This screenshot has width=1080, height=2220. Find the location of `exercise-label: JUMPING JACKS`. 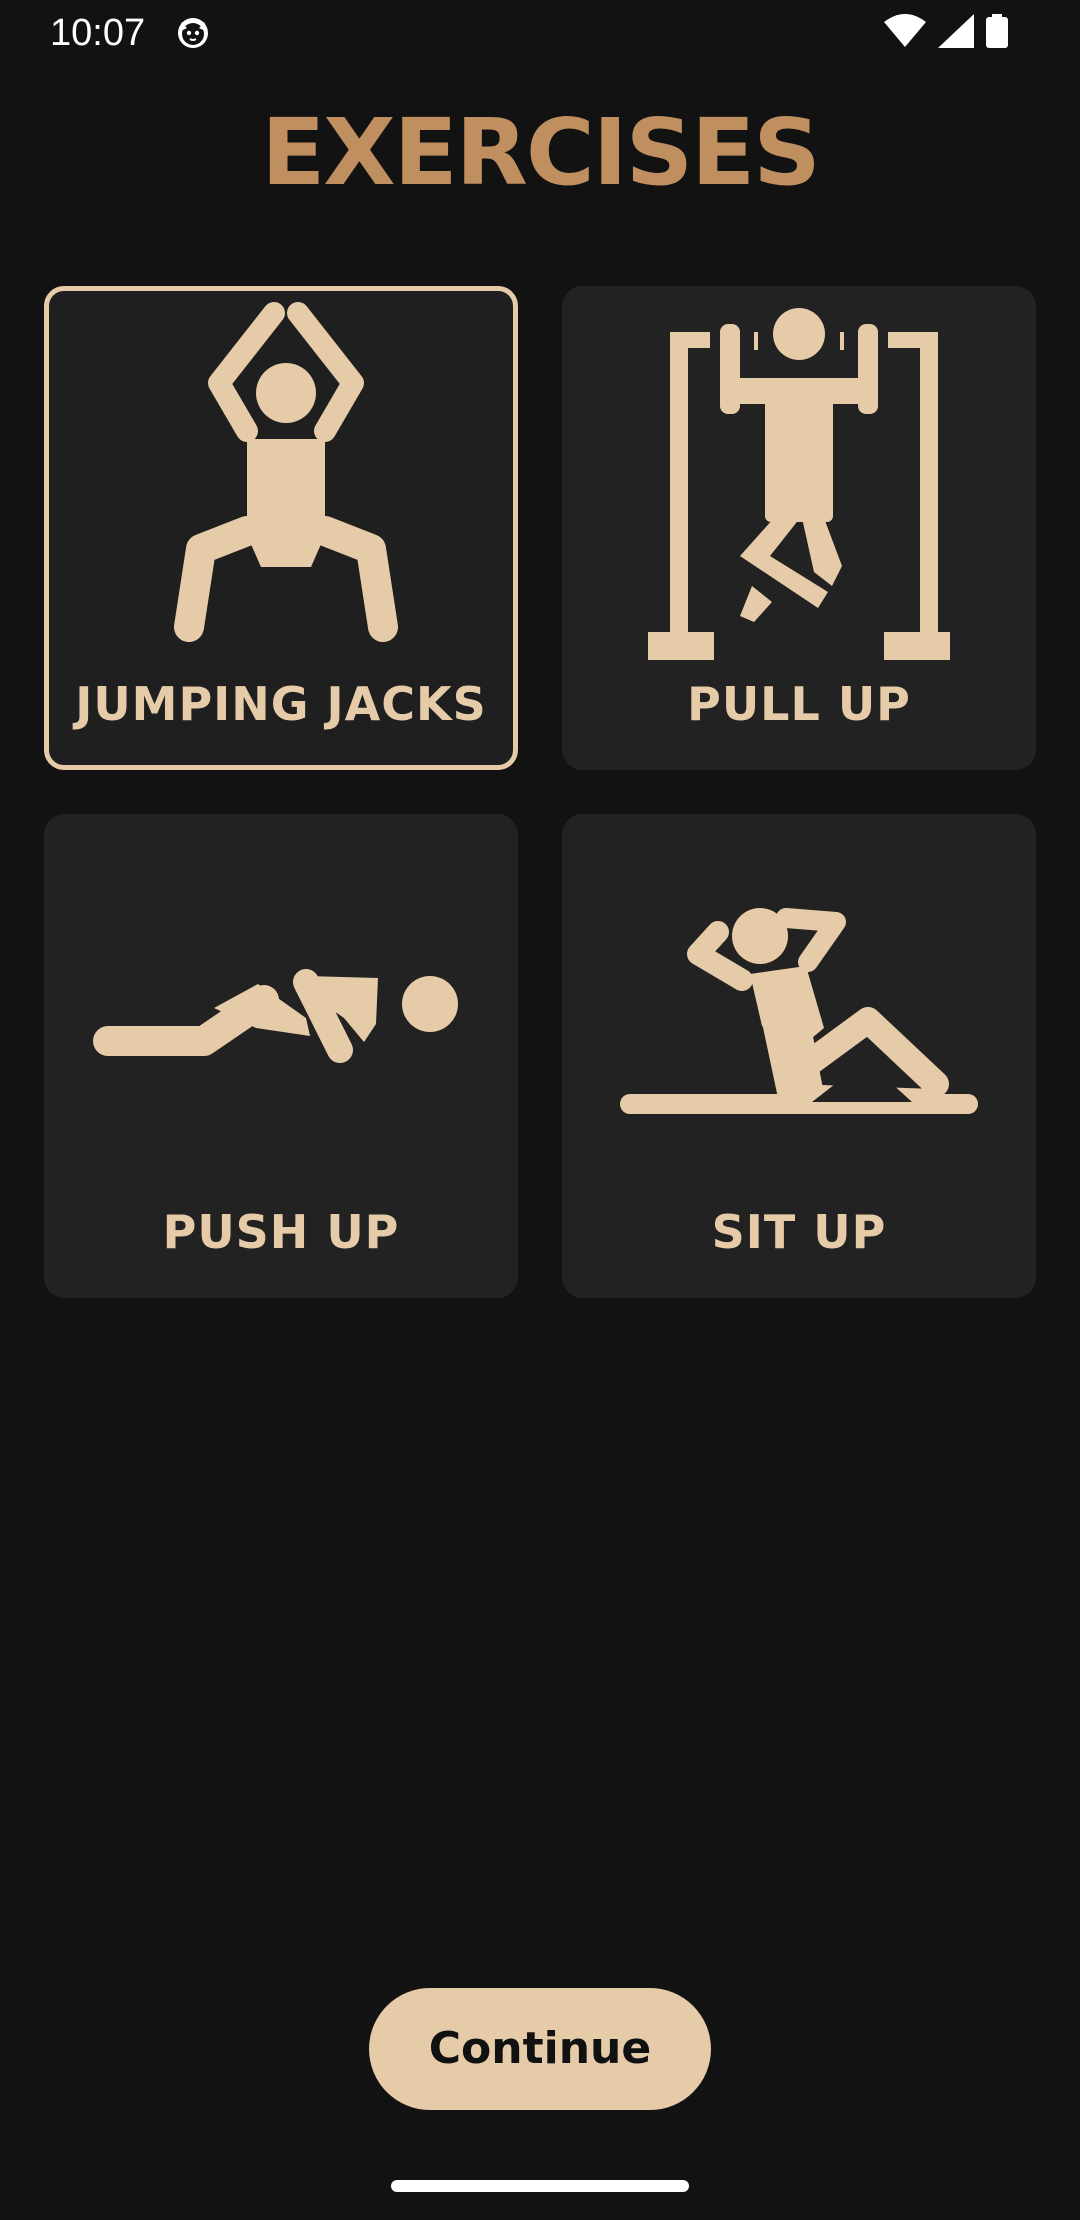

exercise-label: JUMPING JACKS is located at coordinates (281, 704).